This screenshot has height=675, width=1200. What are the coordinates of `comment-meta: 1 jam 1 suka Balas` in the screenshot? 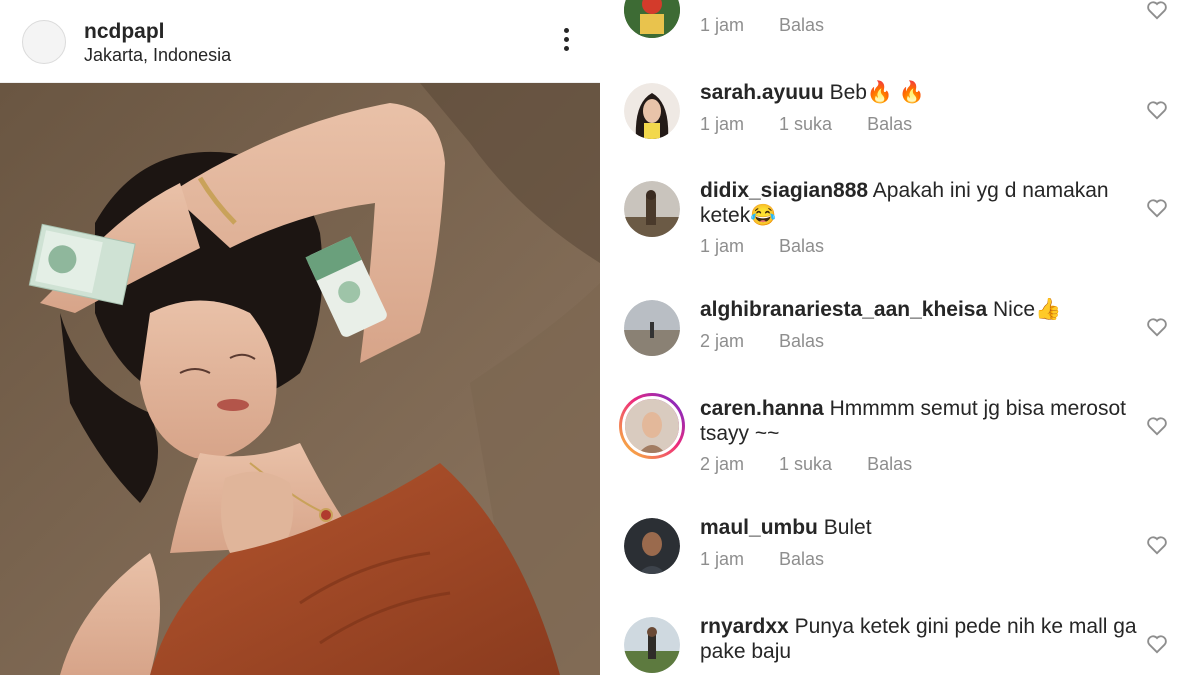 It's located at (821, 124).